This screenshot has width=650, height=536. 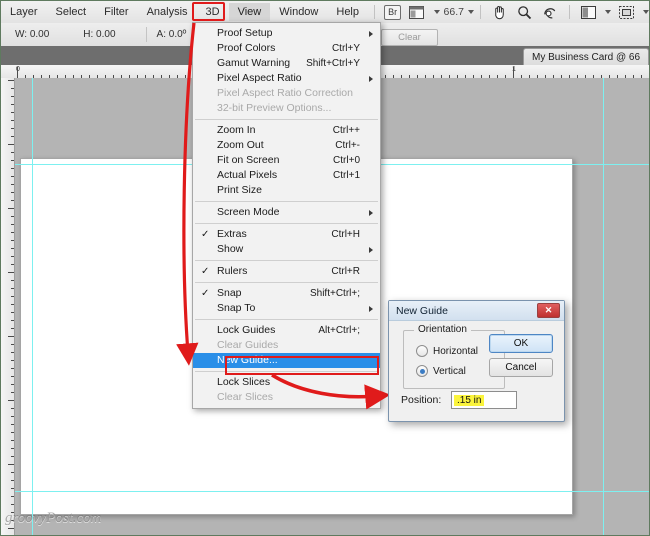 I want to click on menu-item-label: Snap To, so click(x=236, y=308).